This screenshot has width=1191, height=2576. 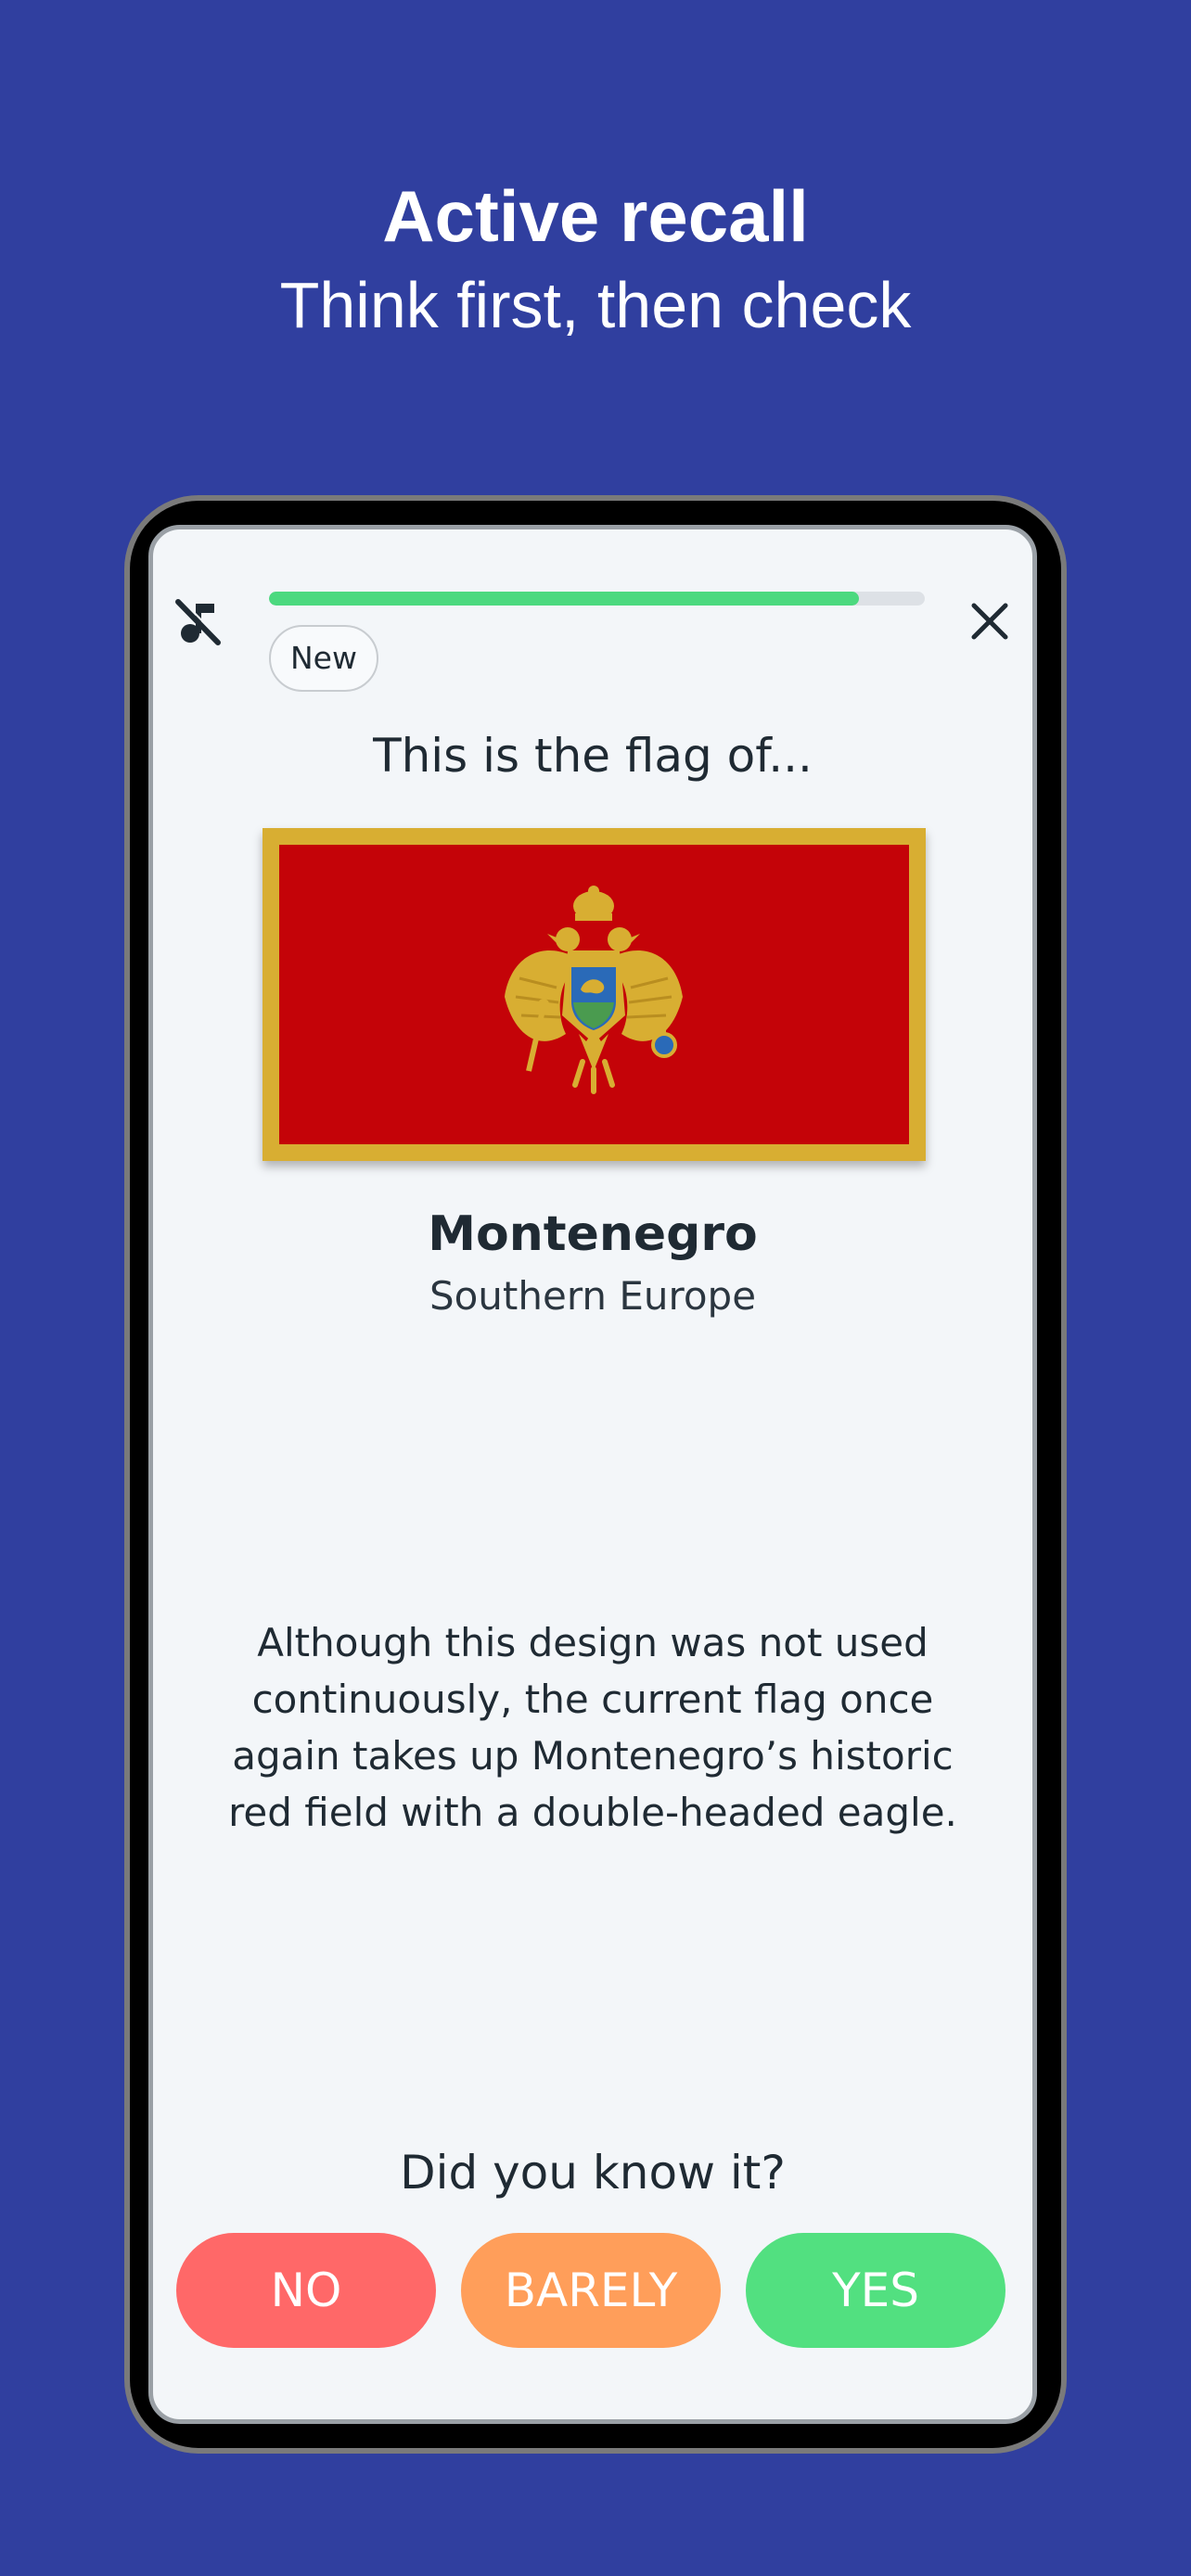 What do you see at coordinates (593, 1234) in the screenshot?
I see `country-name: Montenegro` at bounding box center [593, 1234].